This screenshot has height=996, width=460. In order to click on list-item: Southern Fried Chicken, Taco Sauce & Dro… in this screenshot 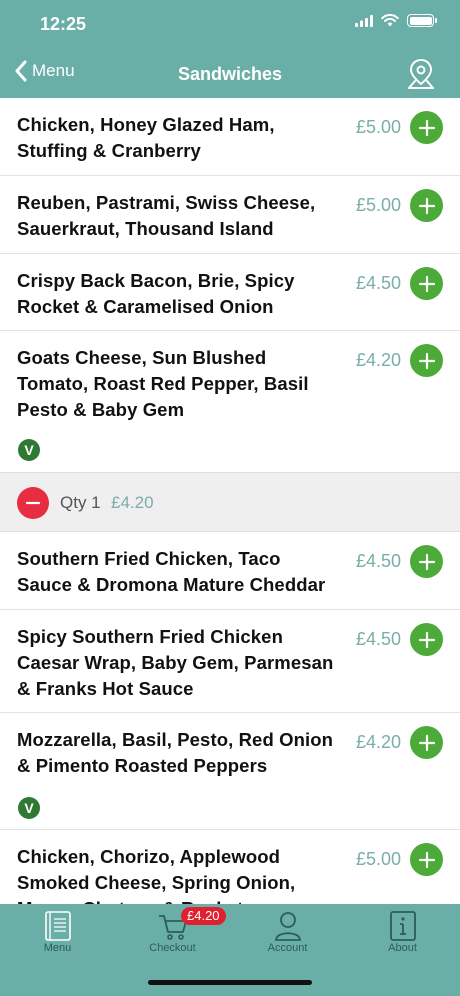, I will do `click(230, 571)`.